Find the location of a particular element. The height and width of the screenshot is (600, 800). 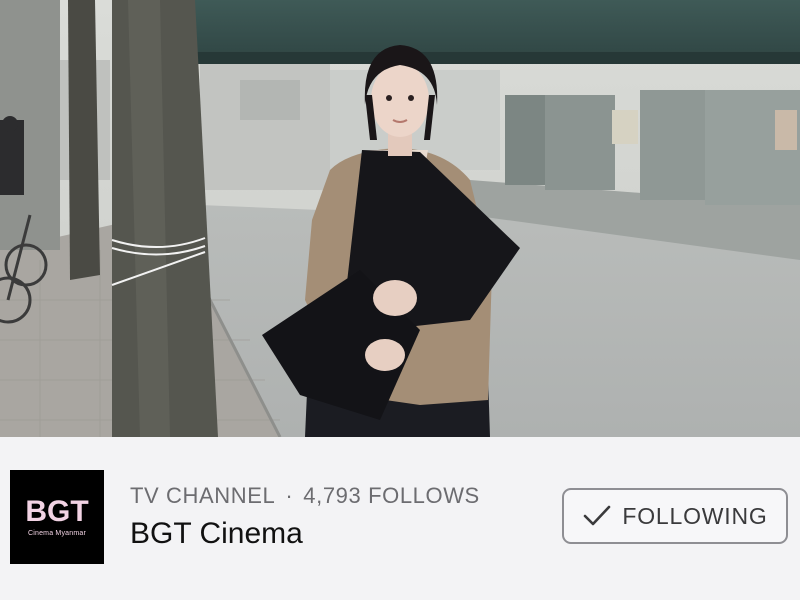

follows-count: 4,793 FOLLOWS is located at coordinates (391, 495).